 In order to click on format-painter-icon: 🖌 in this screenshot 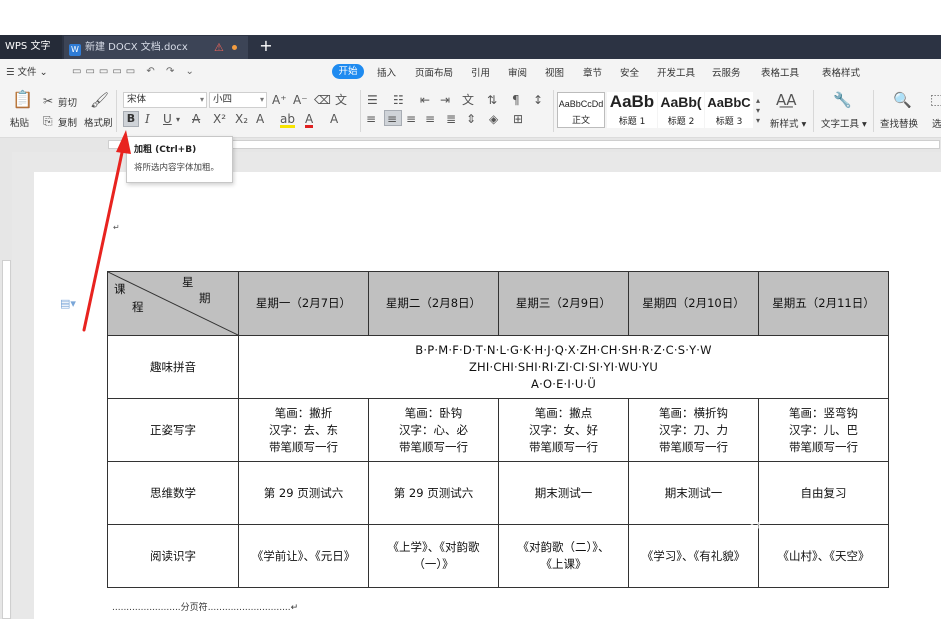, I will do `click(99, 100)`.